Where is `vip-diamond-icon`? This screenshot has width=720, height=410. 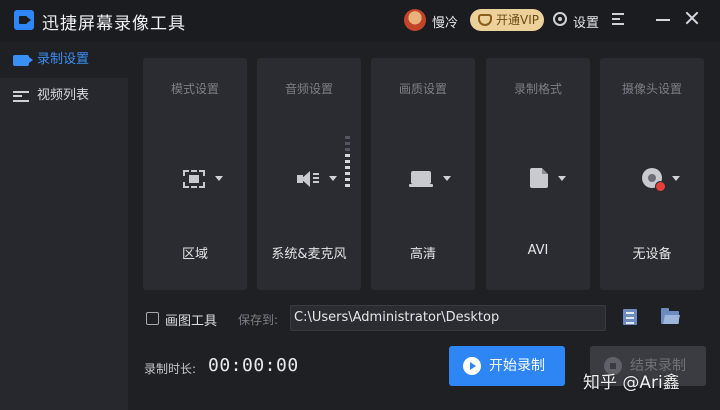 vip-diamond-icon is located at coordinates (485, 20).